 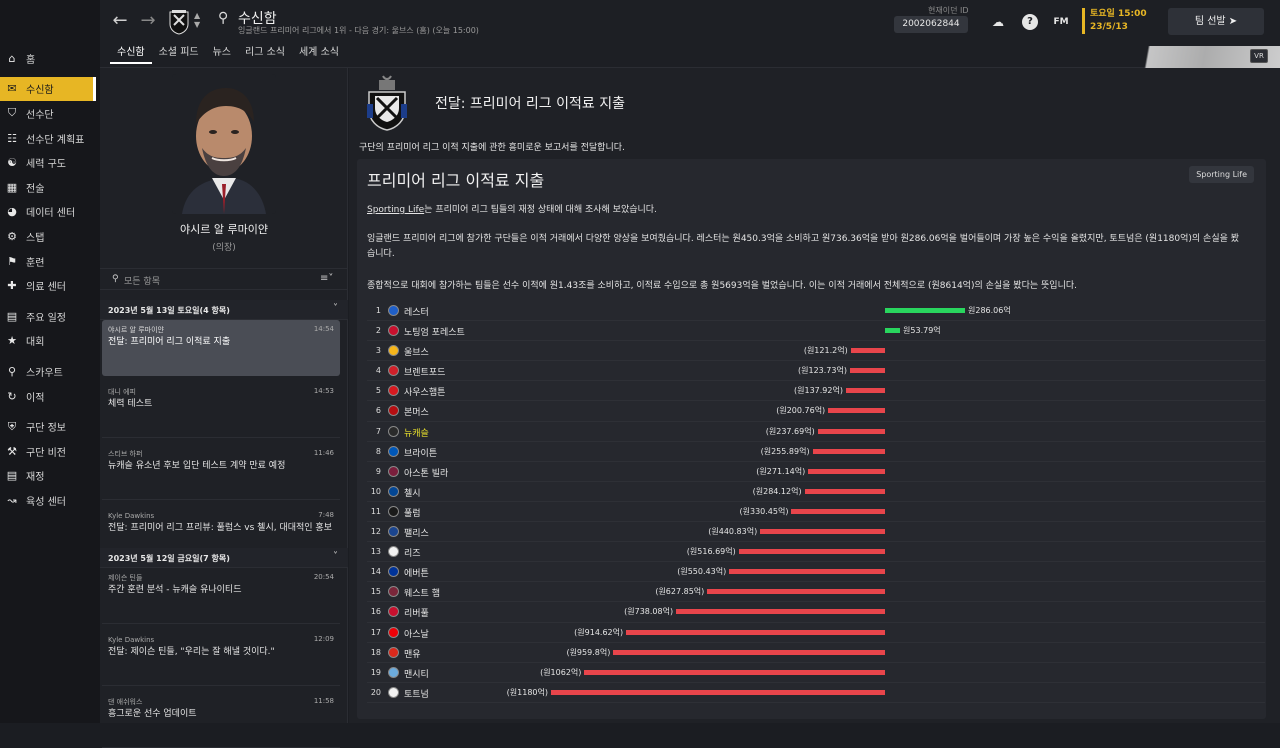 What do you see at coordinates (1259, 56) in the screenshot?
I see `vr-icon: VR` at bounding box center [1259, 56].